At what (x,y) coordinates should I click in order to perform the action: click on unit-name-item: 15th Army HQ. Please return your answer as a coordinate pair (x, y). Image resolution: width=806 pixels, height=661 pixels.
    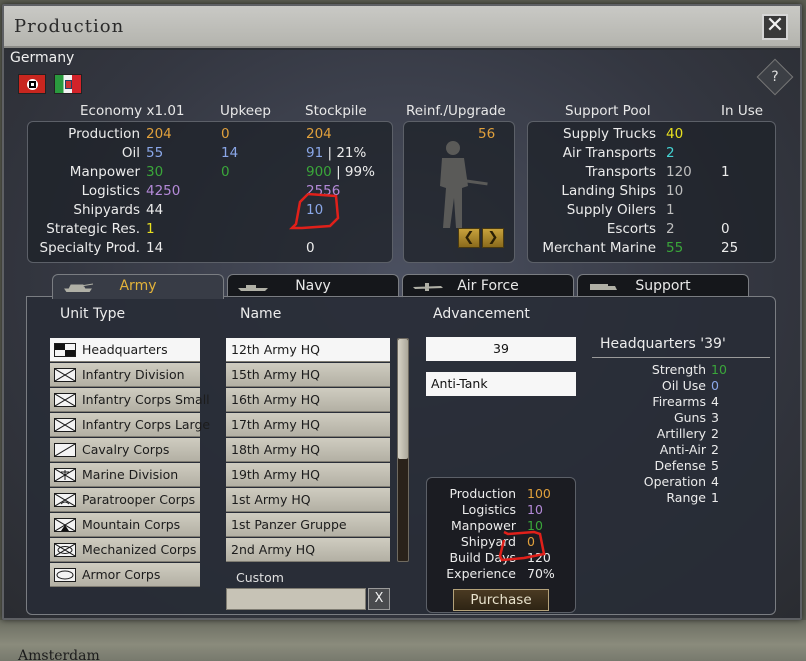
    Looking at the image, I should click on (308, 375).